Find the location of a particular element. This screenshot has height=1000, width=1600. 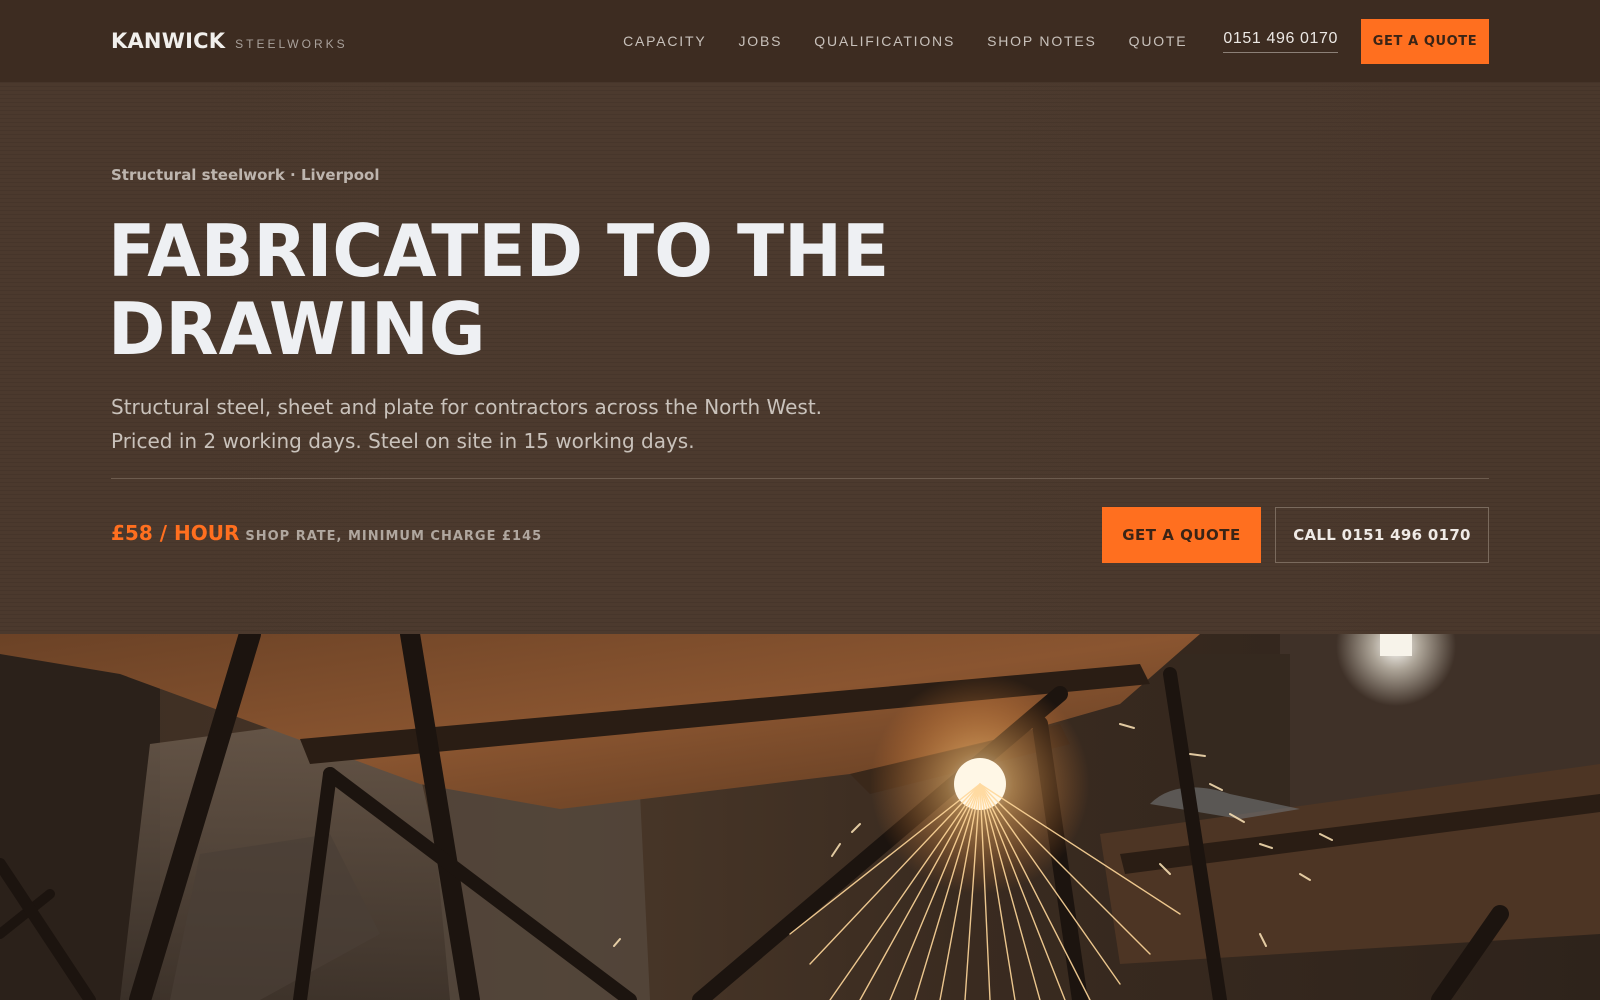

nav-shop-notes: SHOP NOTES is located at coordinates (1042, 41).